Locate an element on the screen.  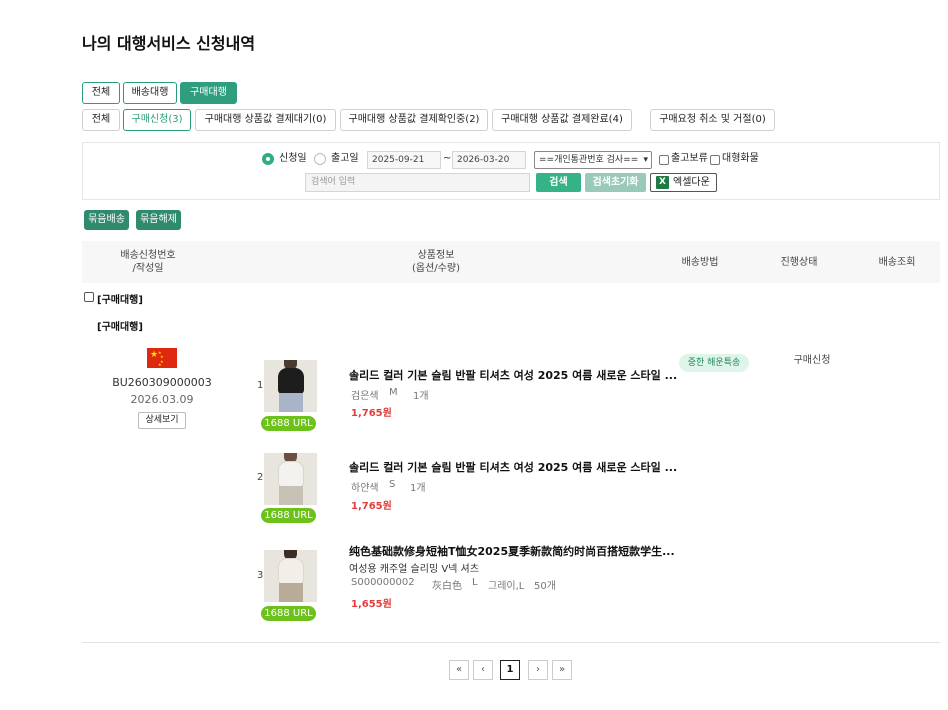
th-ship-method: 배송방법 is located at coordinates (700, 262).